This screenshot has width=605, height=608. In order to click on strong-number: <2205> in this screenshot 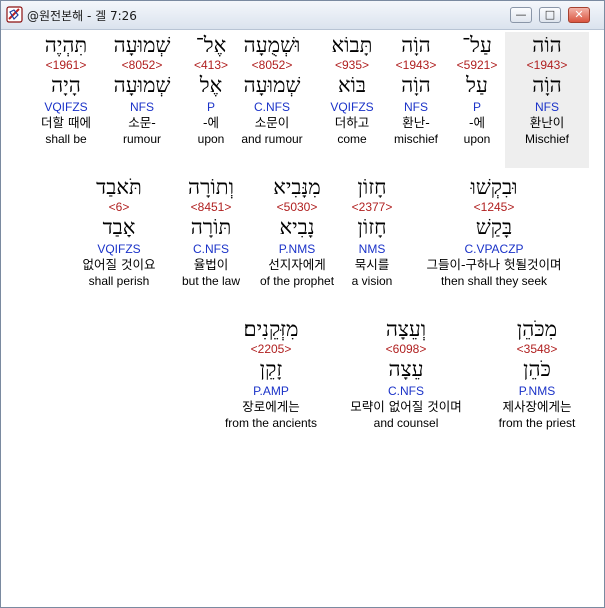, I will do `click(271, 349)`.